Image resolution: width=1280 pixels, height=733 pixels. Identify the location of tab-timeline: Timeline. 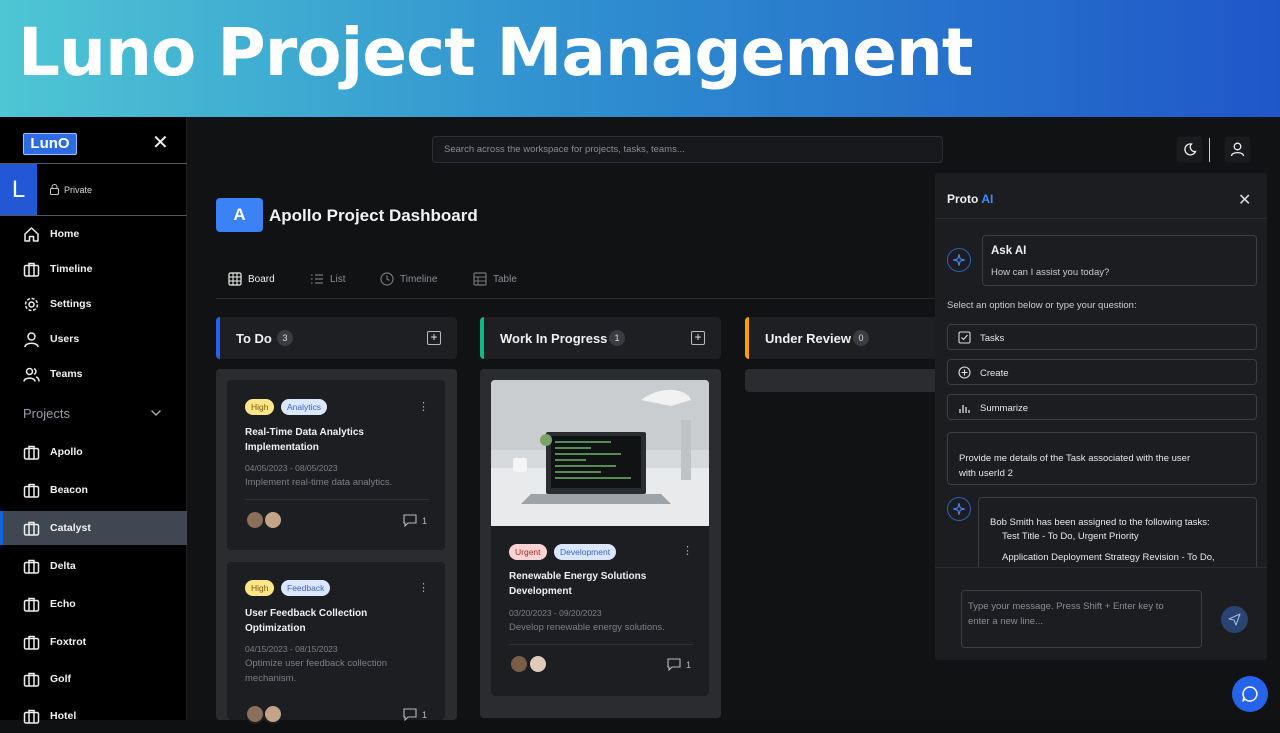
(411, 281).